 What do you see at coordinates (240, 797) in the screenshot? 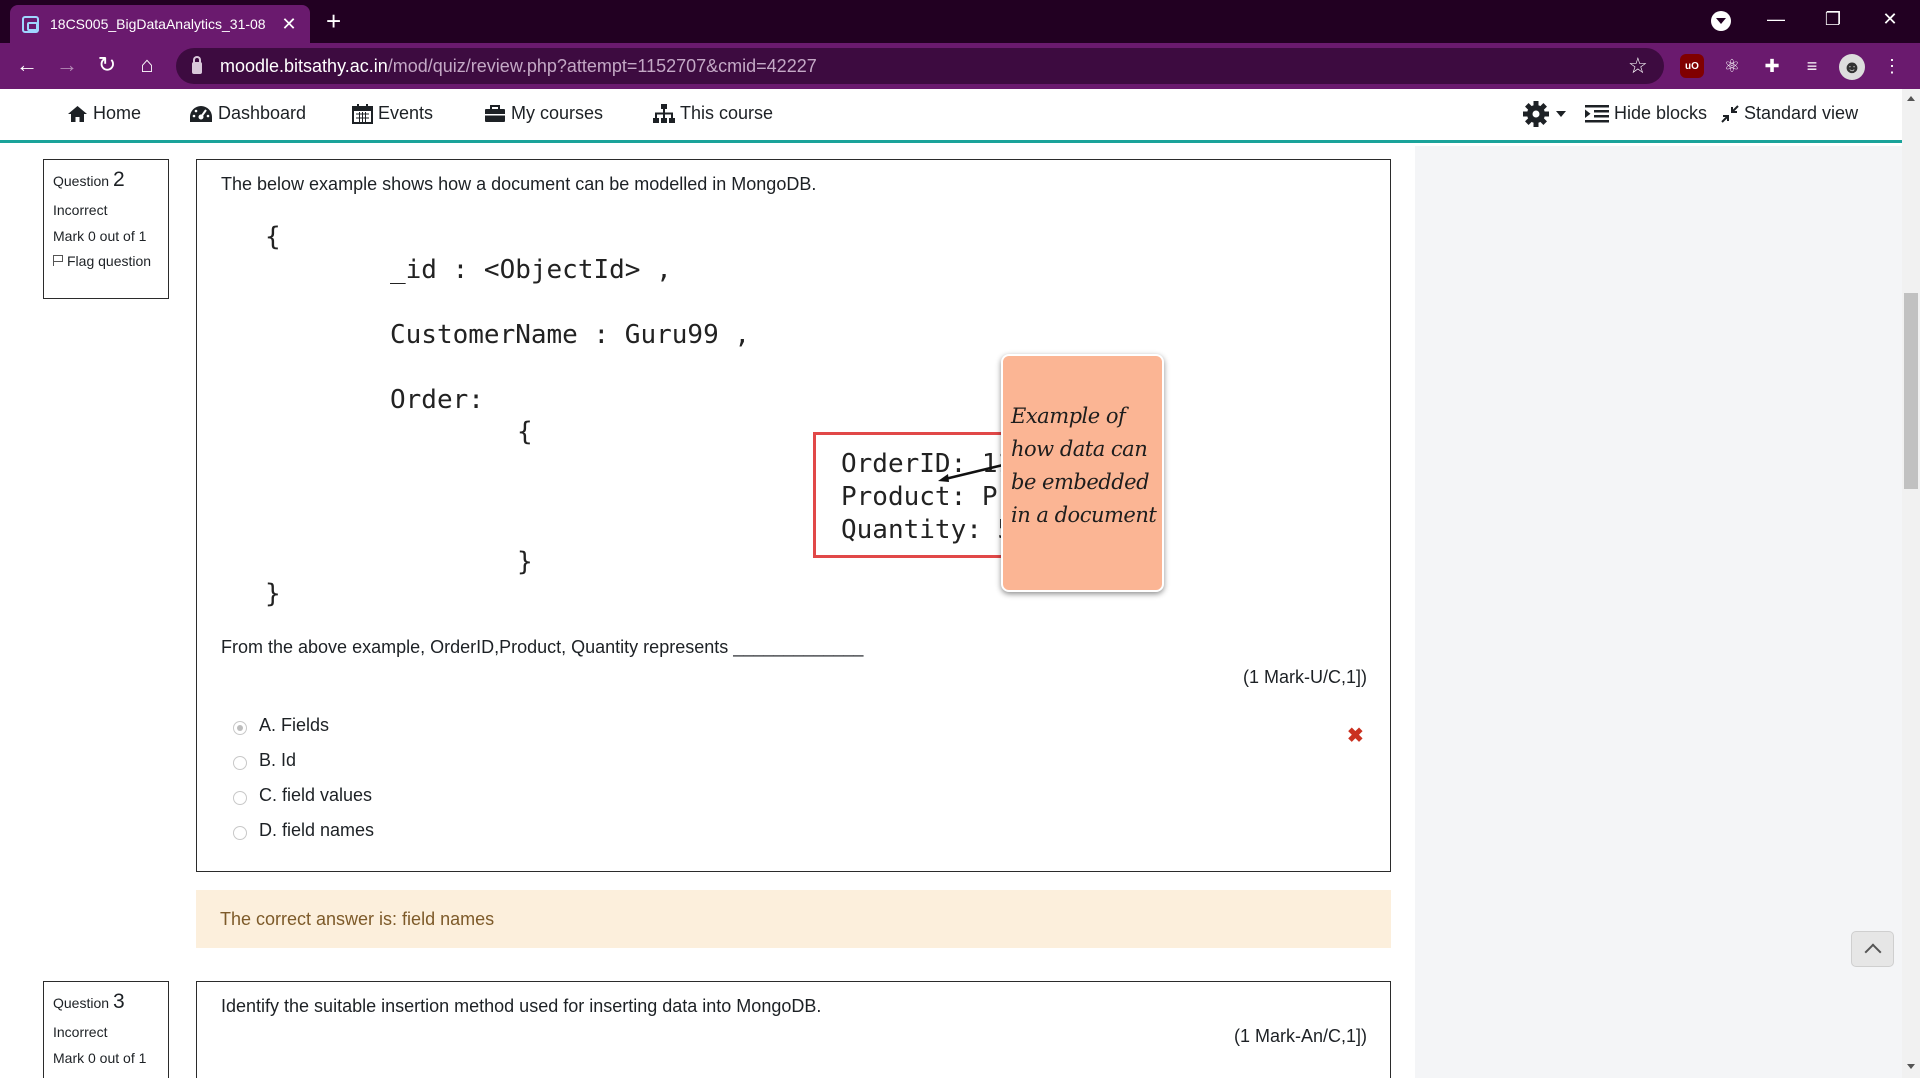
I see `radio-option-c` at bounding box center [240, 797].